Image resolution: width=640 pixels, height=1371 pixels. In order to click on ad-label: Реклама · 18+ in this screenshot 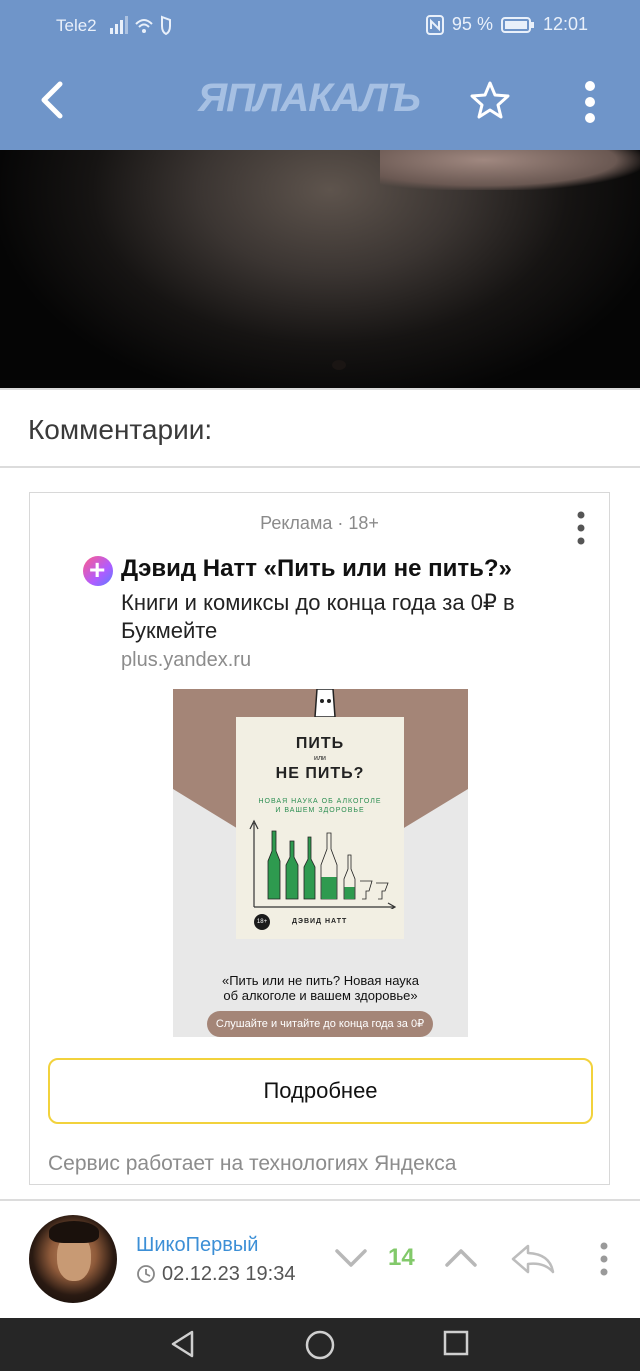, I will do `click(319, 523)`.